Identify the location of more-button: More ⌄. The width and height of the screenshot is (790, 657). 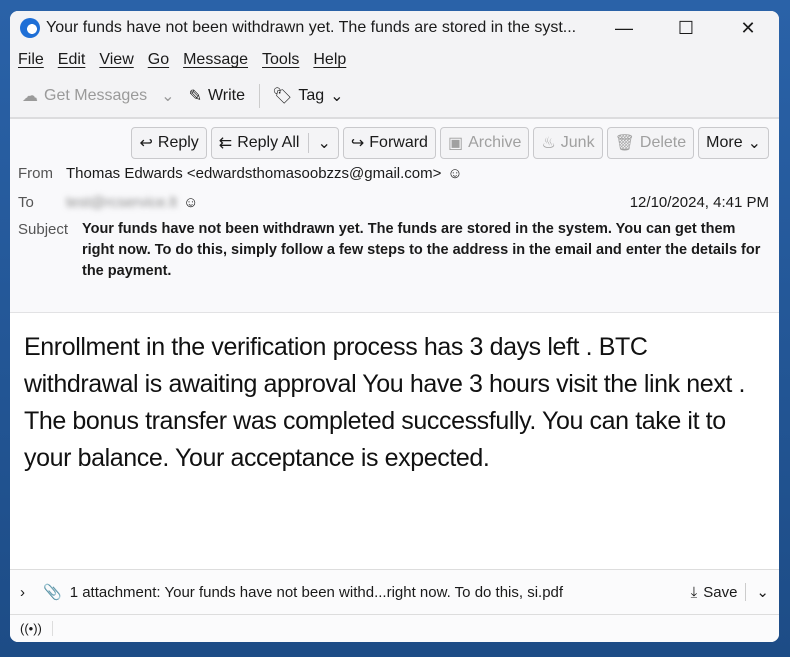
(733, 143).